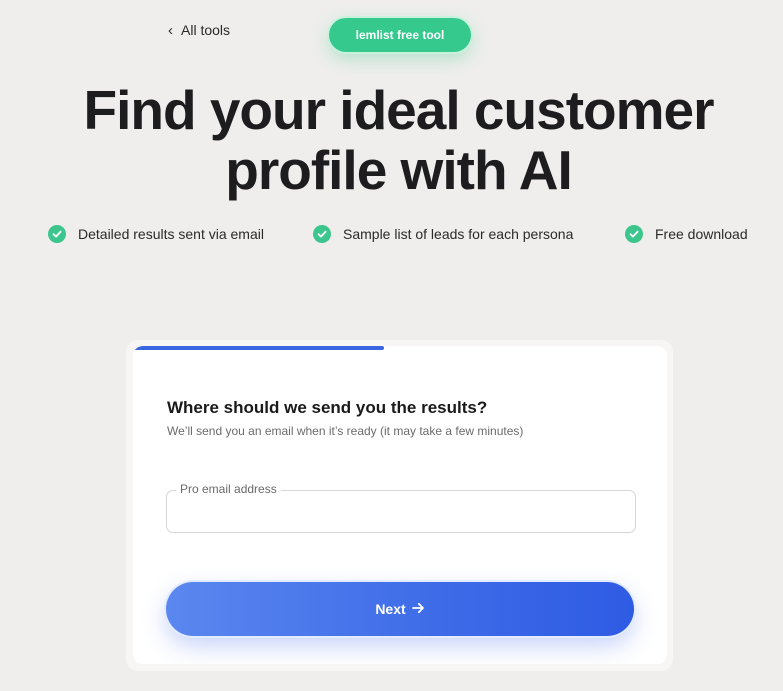 The width and height of the screenshot is (783, 691). I want to click on feature-item: Detailed results sent via email, so click(156, 234).